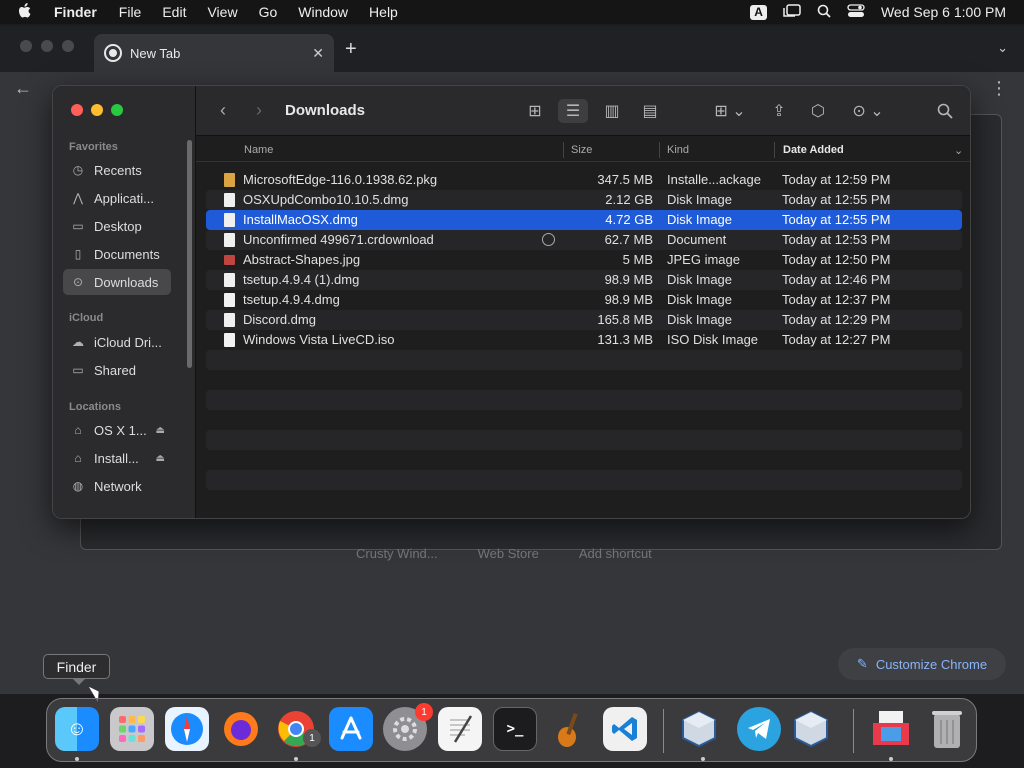 The width and height of the screenshot is (1024, 768). Describe the element at coordinates (23, 88) in the screenshot. I see `chrome-back-arrow-icon: ←` at that location.